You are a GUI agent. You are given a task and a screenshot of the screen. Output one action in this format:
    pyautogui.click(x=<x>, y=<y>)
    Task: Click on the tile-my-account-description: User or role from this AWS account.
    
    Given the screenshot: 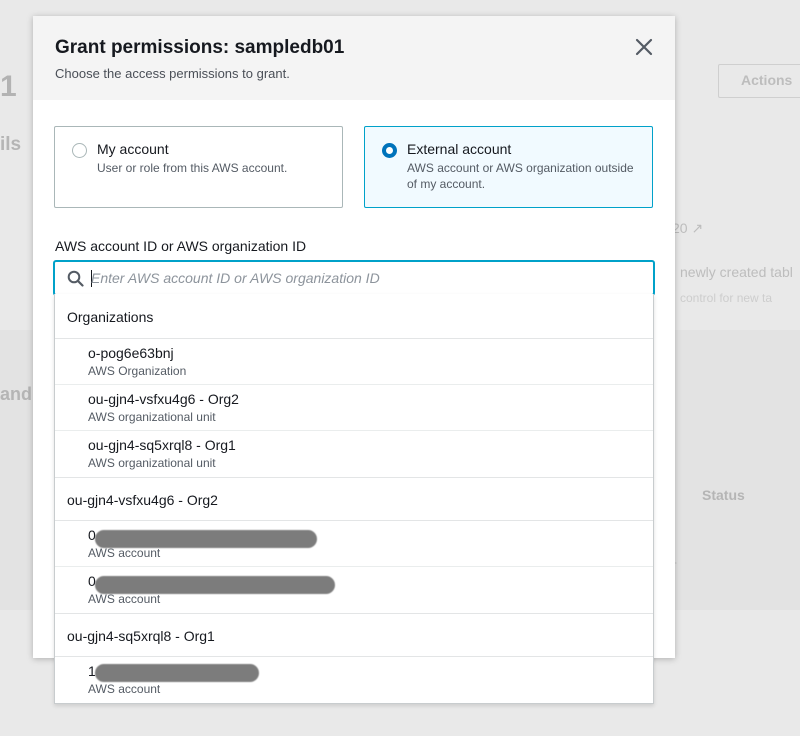 What is the action you would take?
    pyautogui.click(x=192, y=168)
    